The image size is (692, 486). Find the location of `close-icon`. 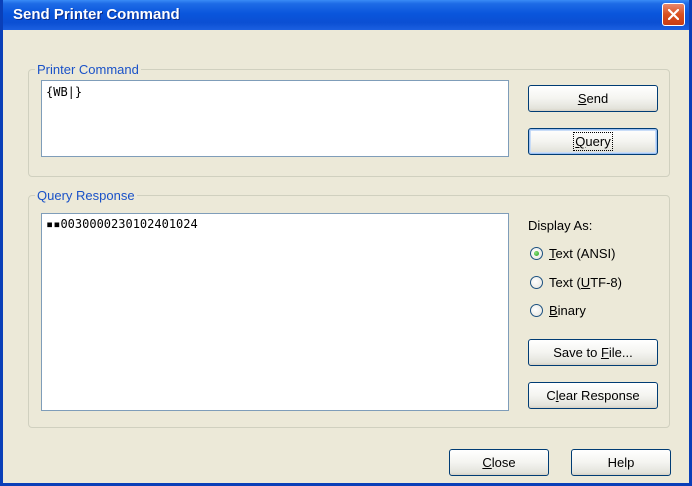

close-icon is located at coordinates (673, 14).